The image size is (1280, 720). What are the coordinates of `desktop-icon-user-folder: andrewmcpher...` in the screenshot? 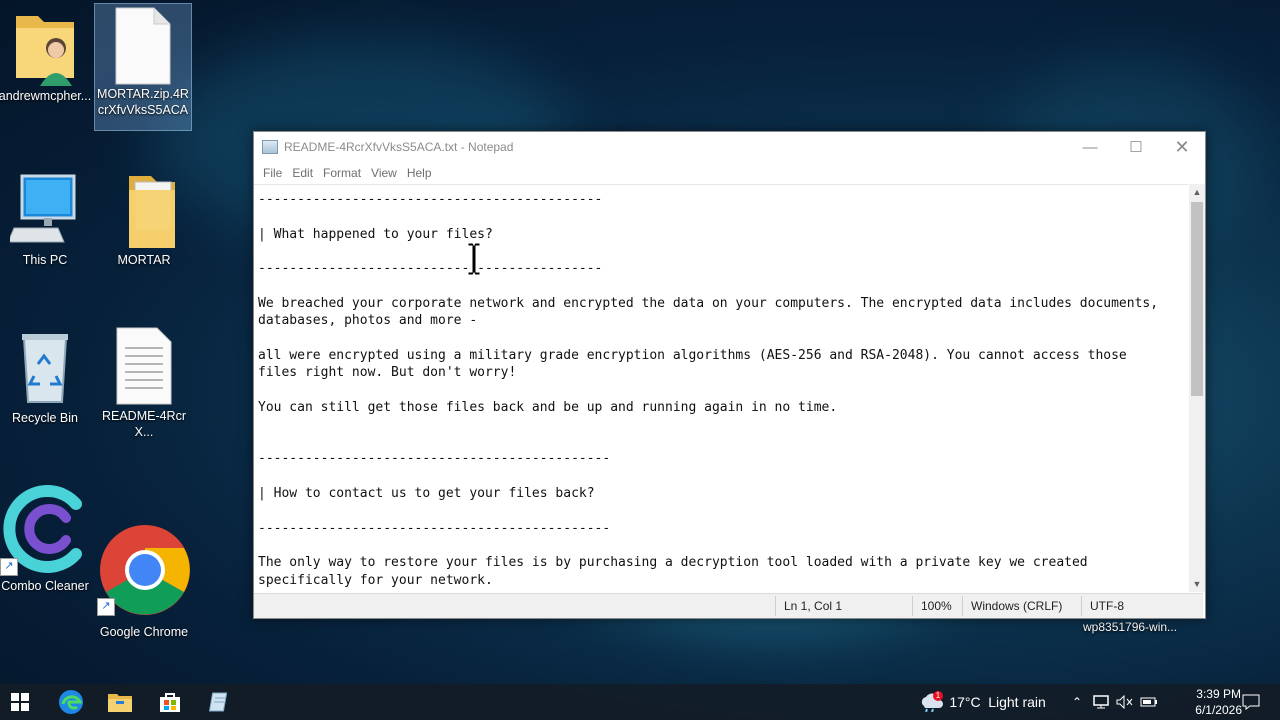 It's located at (47, 55).